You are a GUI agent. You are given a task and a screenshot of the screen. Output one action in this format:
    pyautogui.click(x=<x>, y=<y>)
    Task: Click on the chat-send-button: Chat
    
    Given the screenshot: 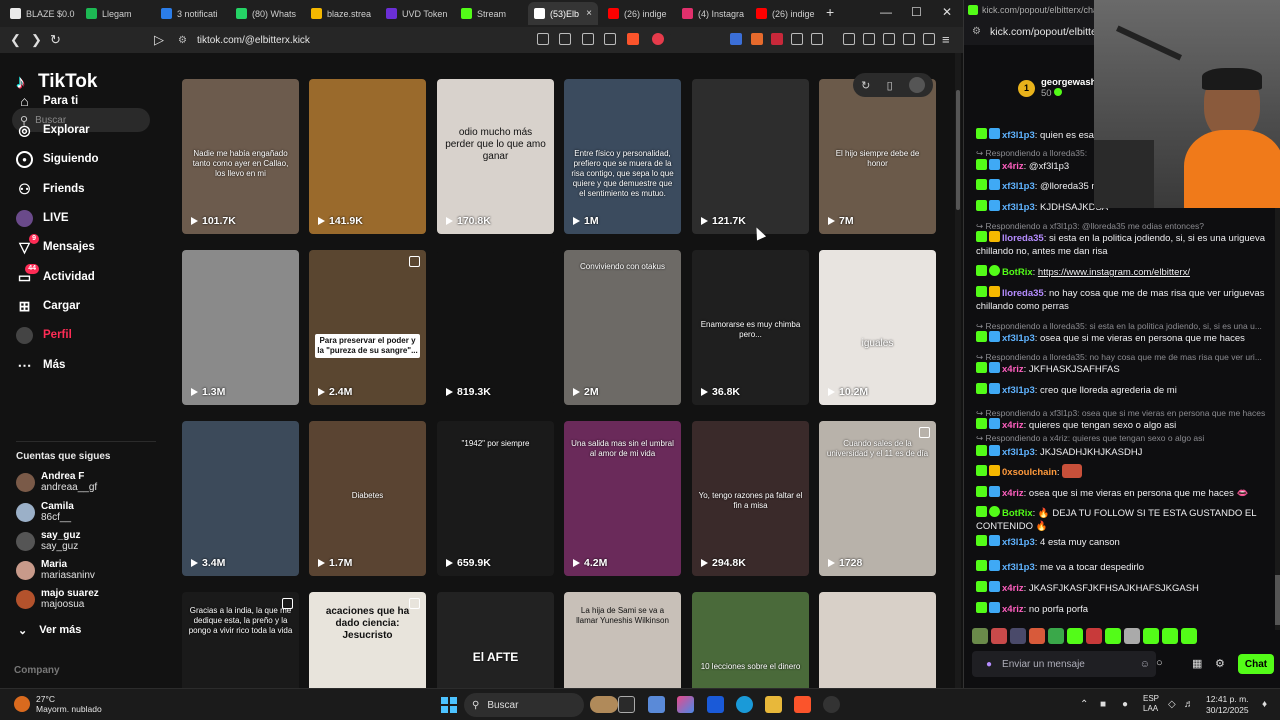 What is the action you would take?
    pyautogui.click(x=1256, y=664)
    